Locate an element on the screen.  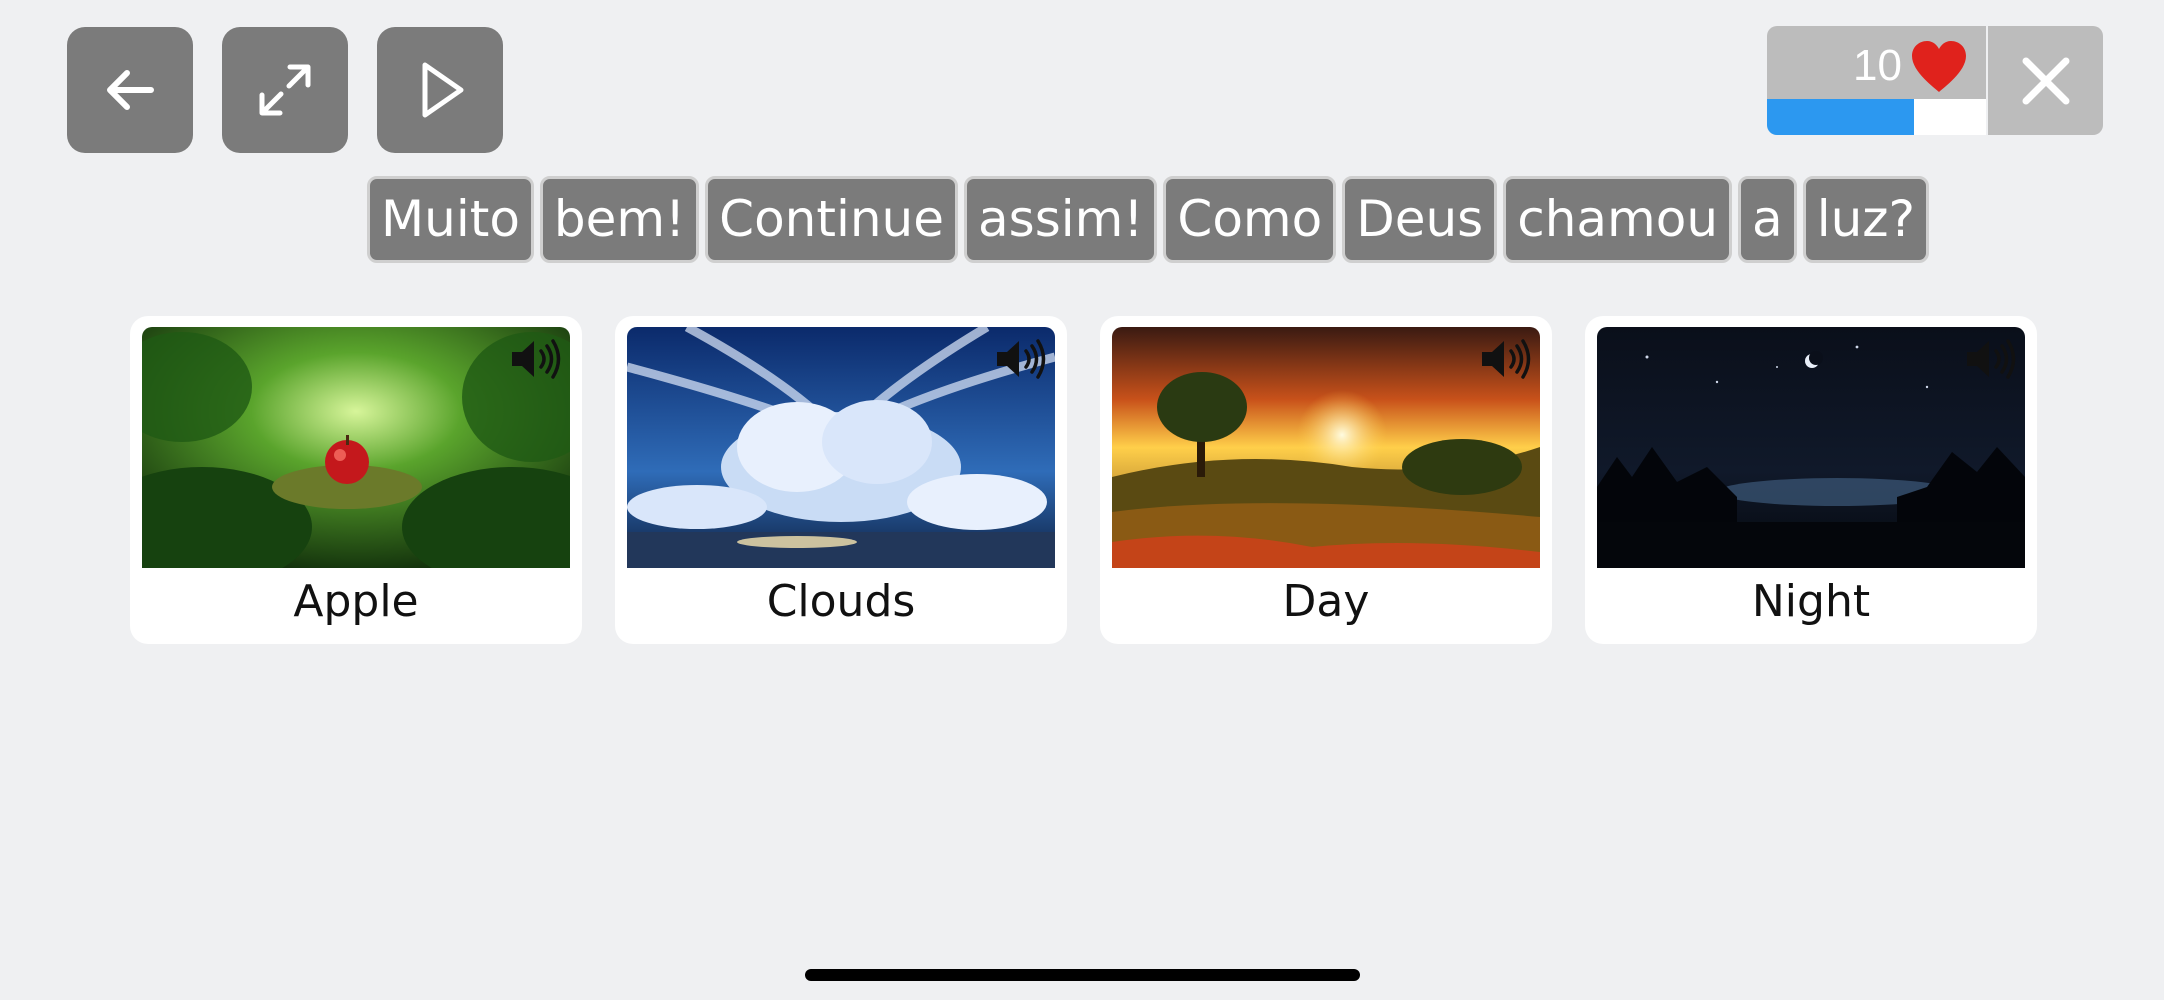
card-label: Apple is located at coordinates (356, 601).